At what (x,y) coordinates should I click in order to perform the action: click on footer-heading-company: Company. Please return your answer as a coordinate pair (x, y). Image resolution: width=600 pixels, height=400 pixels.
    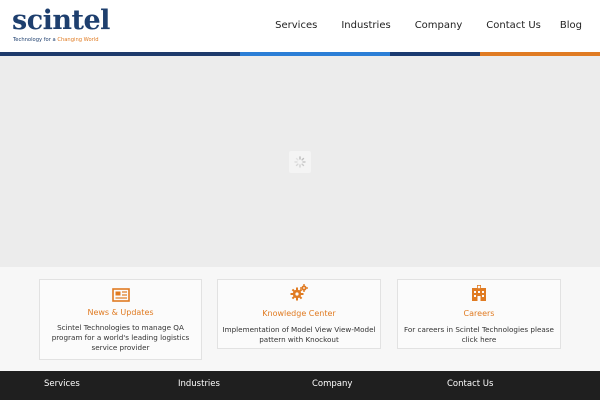
    Looking at the image, I should click on (332, 384).